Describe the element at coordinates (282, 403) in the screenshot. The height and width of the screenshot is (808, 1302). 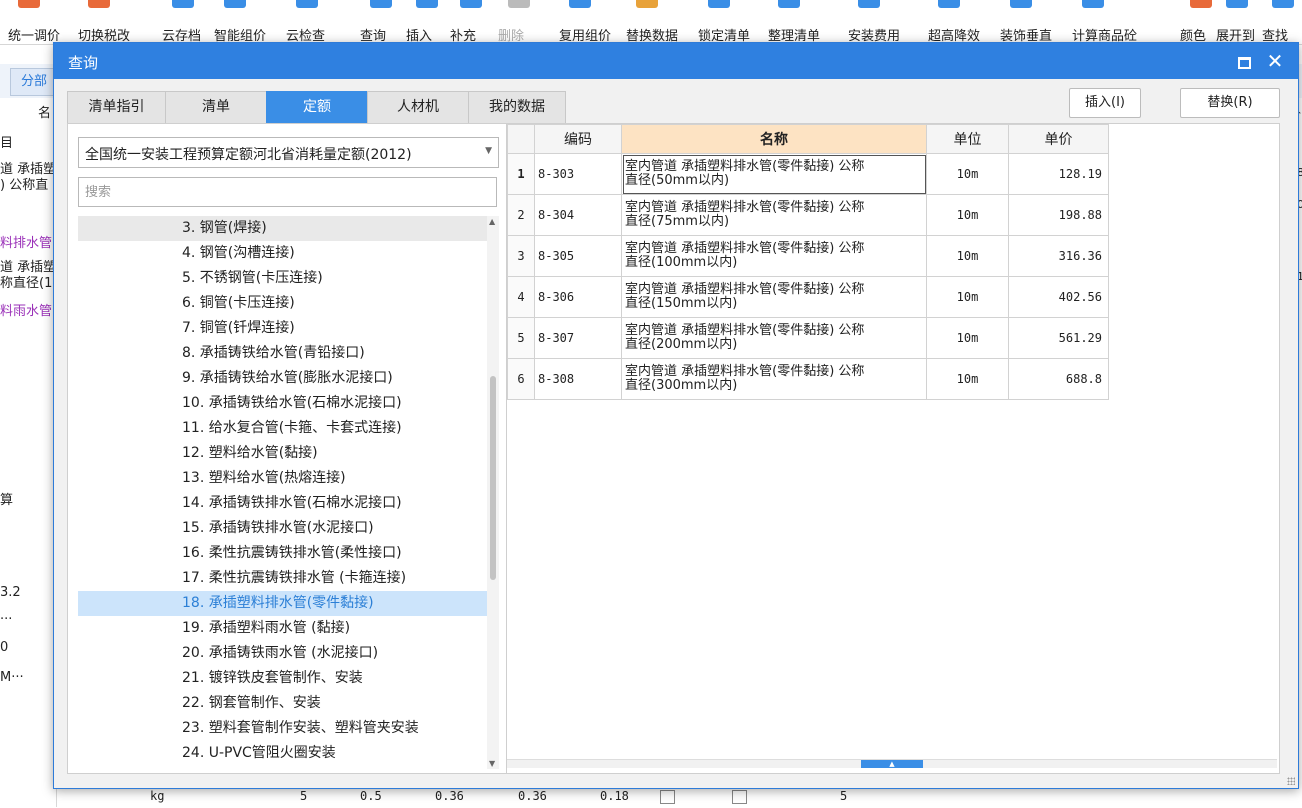
I see `tree-item: 10. 承插铸铁给水管(石棉水泥接口)` at that location.